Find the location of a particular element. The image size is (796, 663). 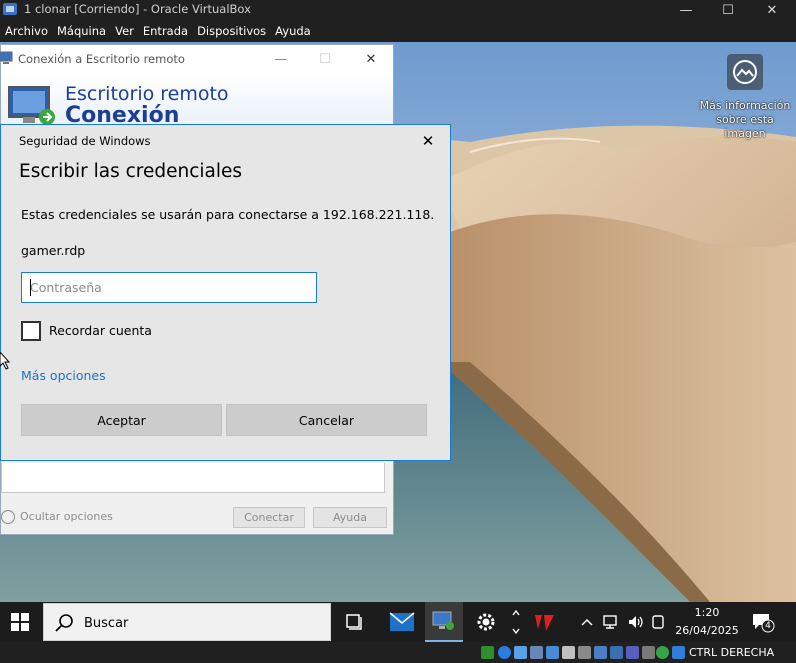

dialog-heading: Escribir las credenciales is located at coordinates (131, 171).